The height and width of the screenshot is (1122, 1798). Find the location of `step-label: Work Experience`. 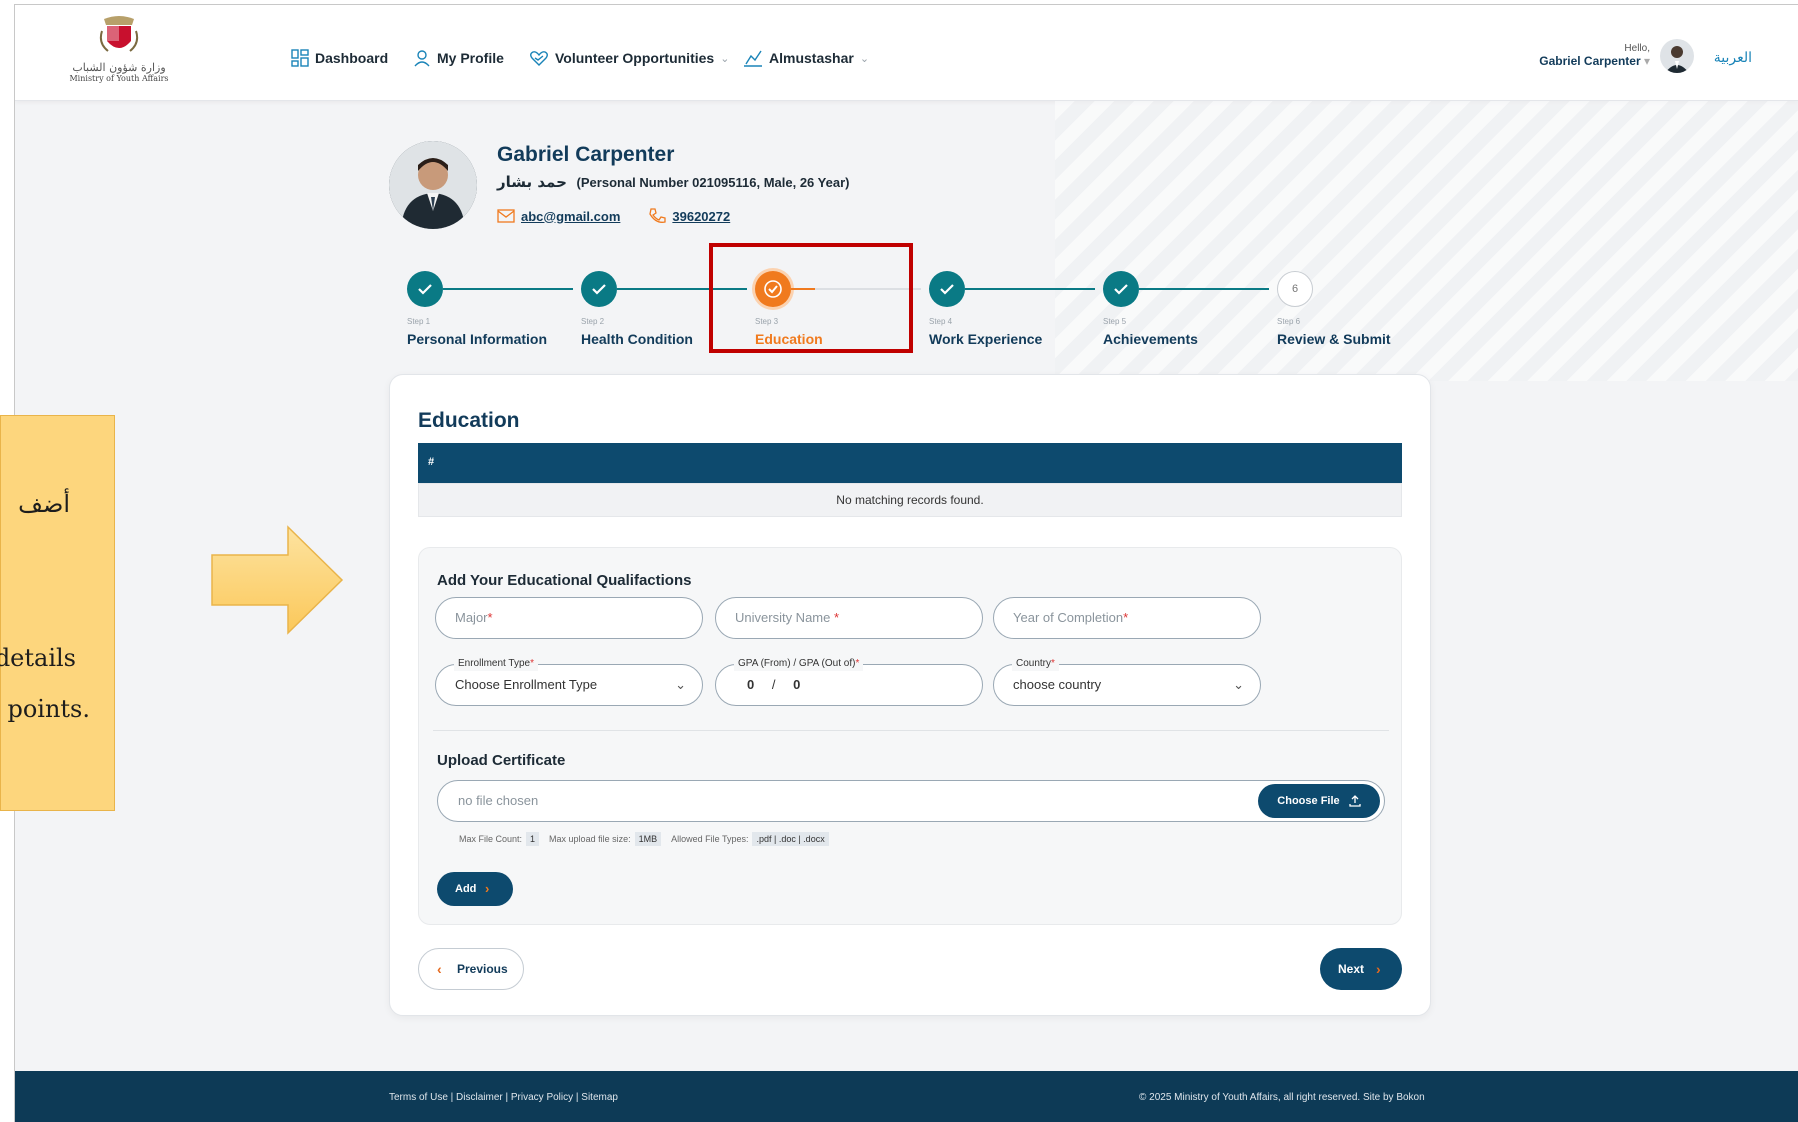

step-label: Work Experience is located at coordinates (986, 339).